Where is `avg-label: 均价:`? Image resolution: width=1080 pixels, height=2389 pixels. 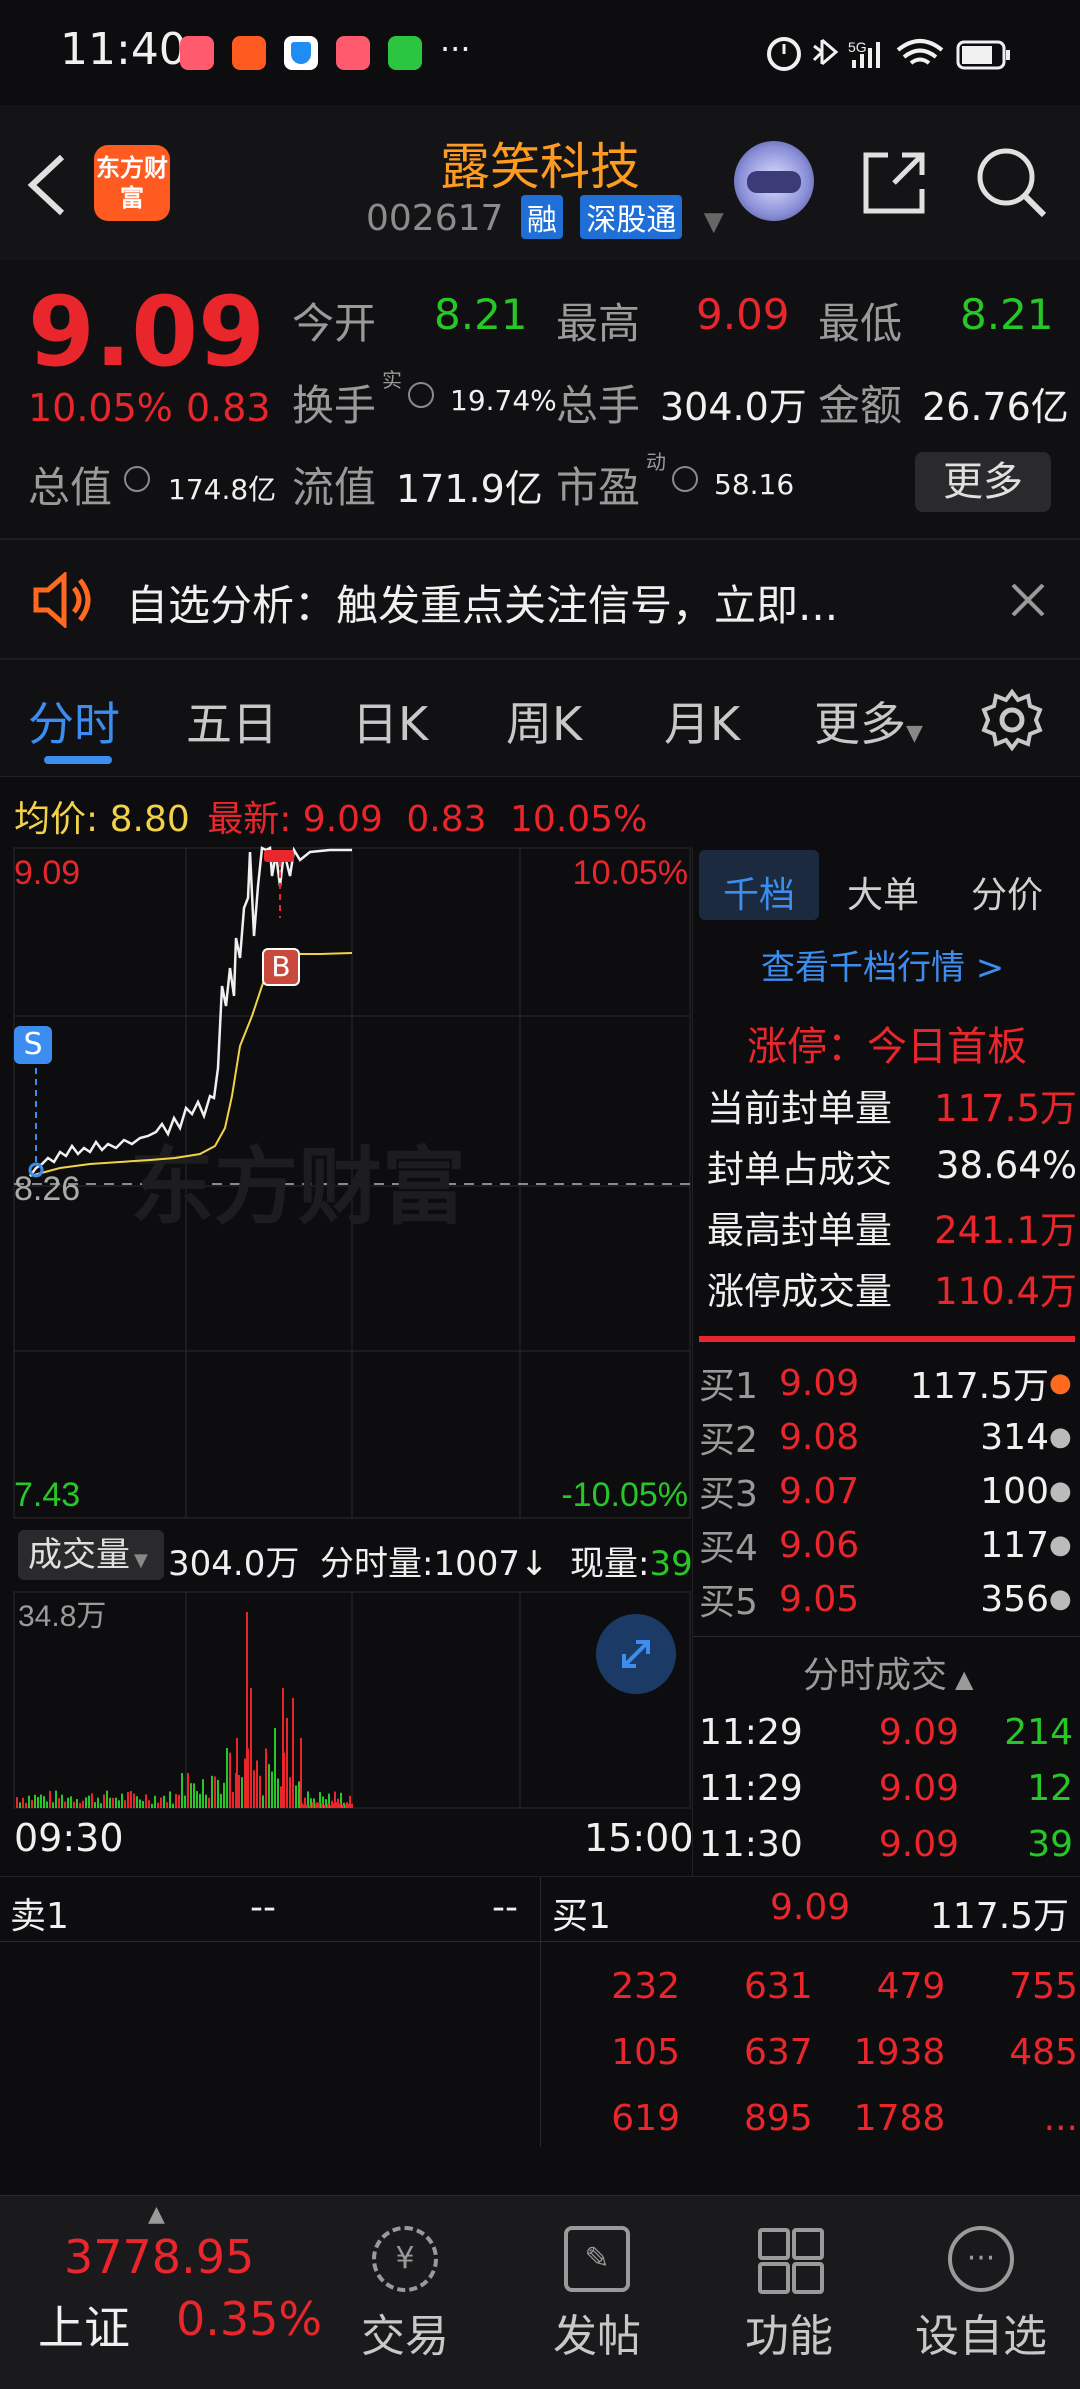
avg-label: 均价: is located at coordinates (56, 819).